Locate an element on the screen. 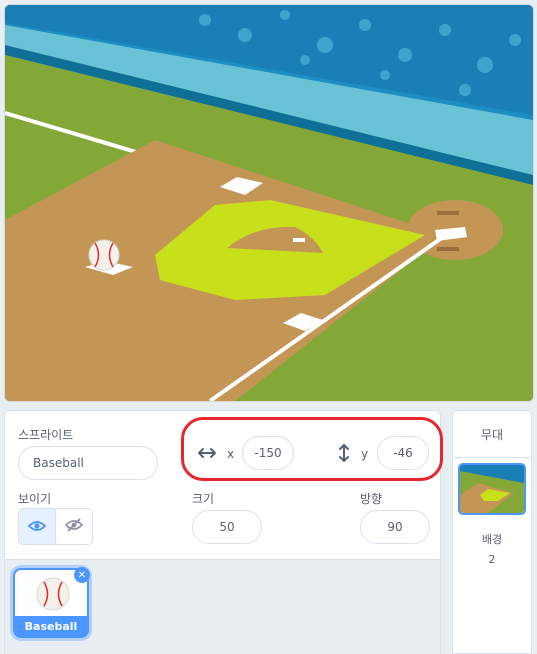 The width and height of the screenshot is (537, 654). sprite-name-input: Baseball is located at coordinates (88, 463).